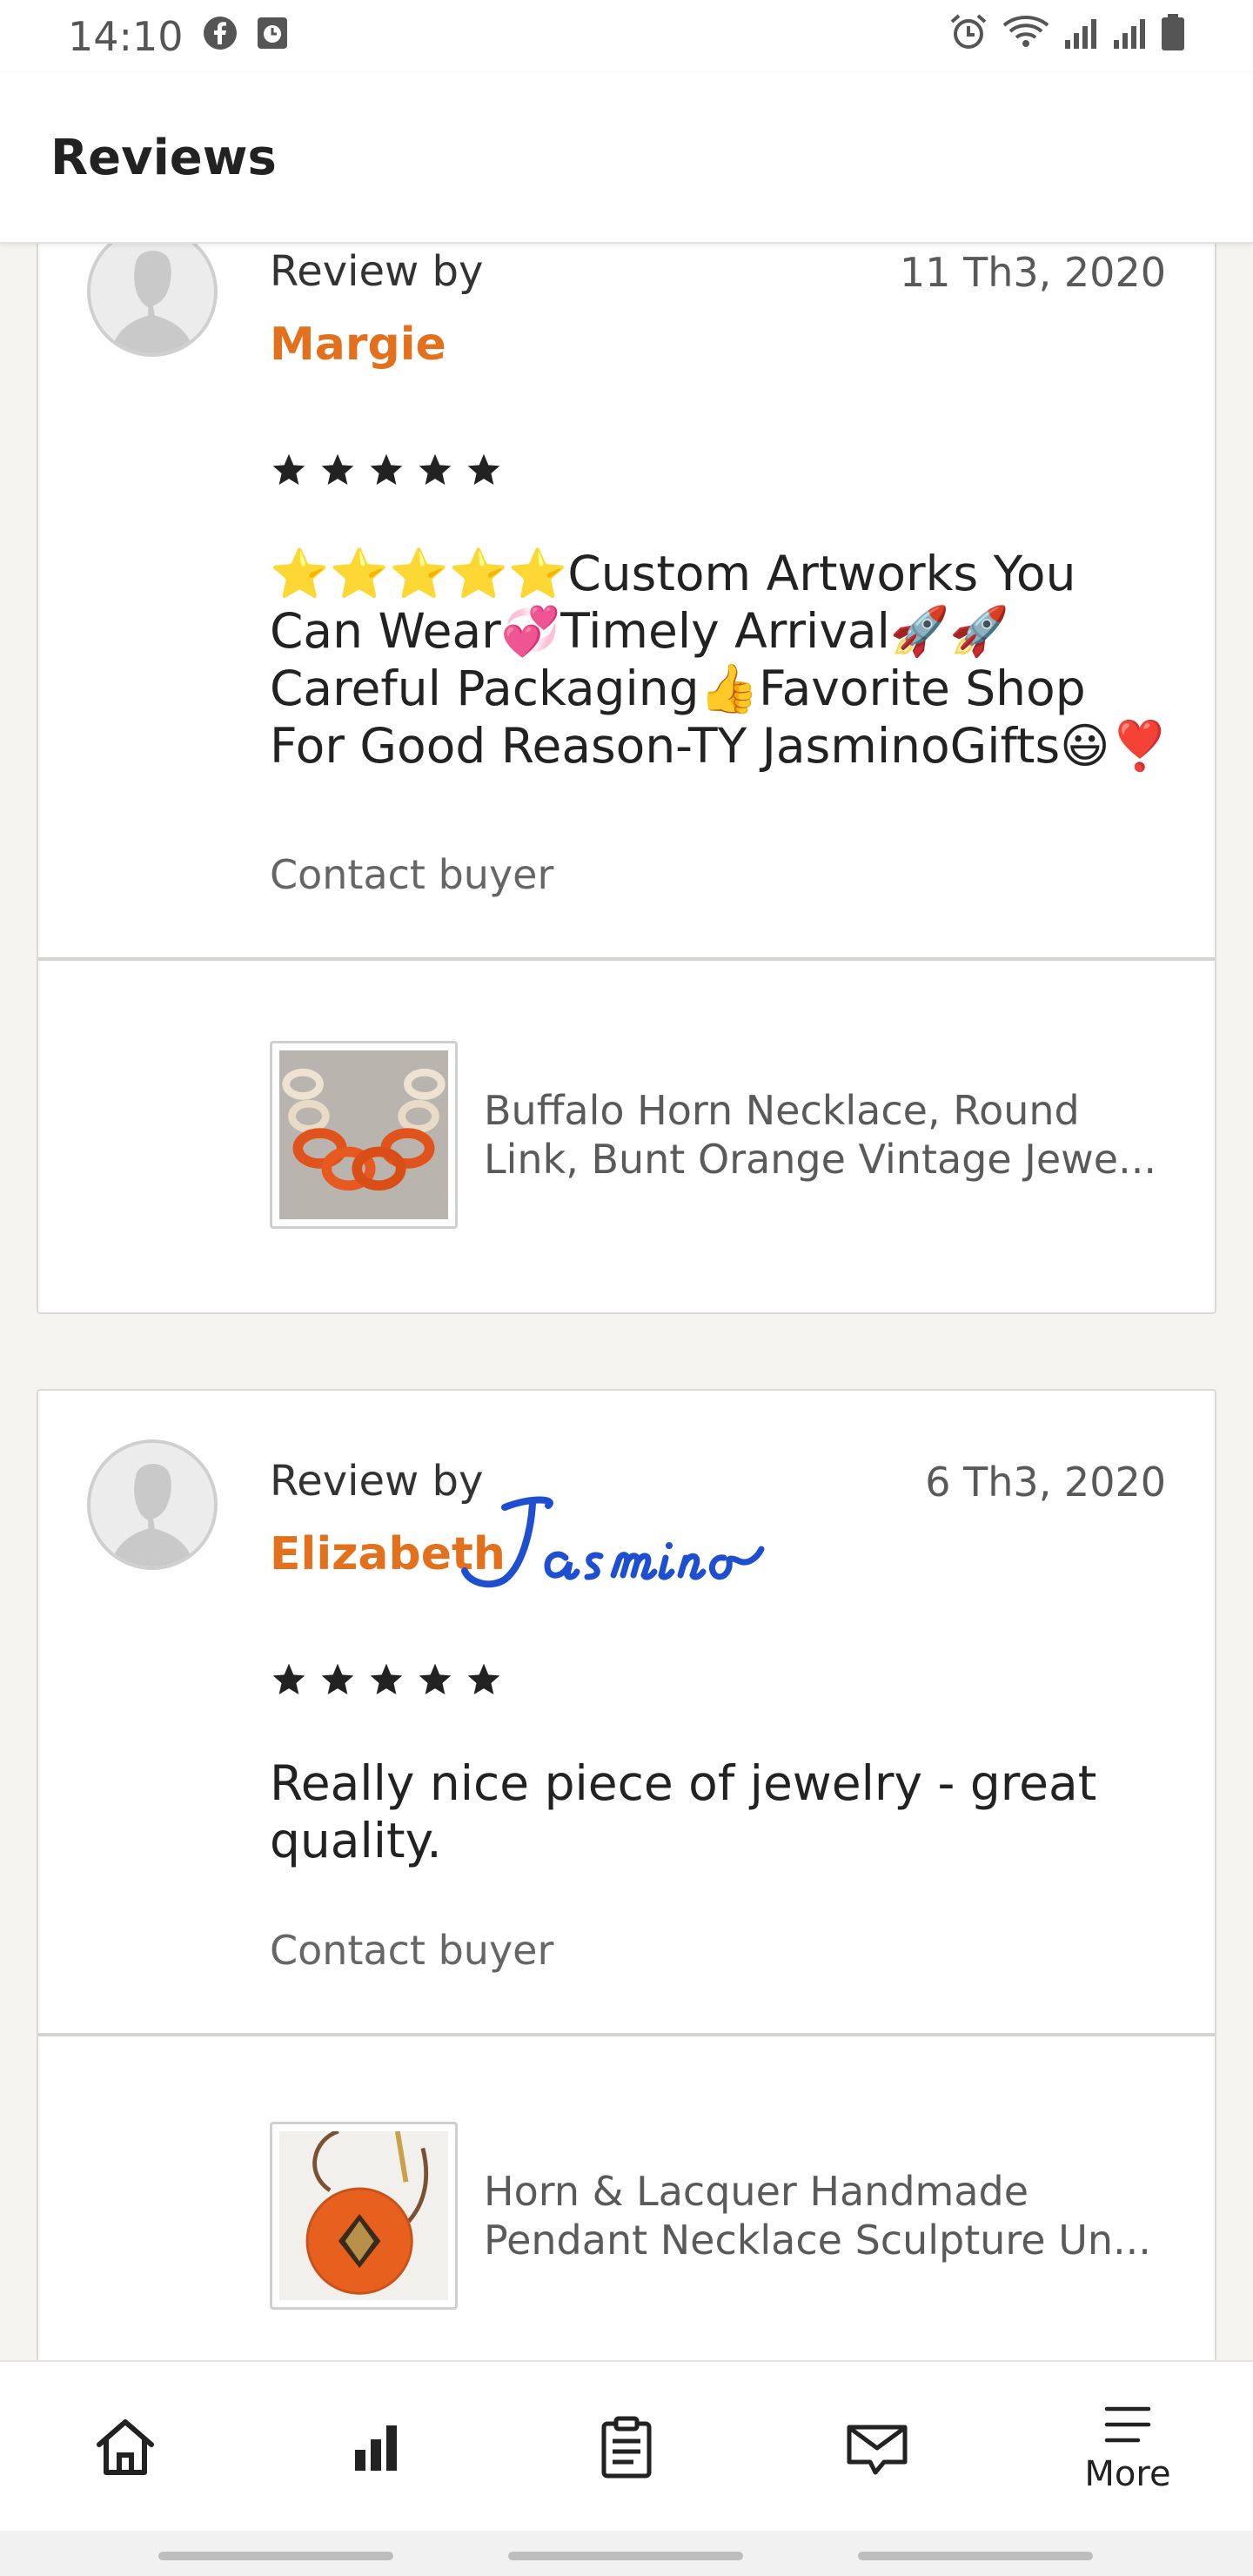 The height and width of the screenshot is (2576, 1253). I want to click on clock-app-icon, so click(272, 37).